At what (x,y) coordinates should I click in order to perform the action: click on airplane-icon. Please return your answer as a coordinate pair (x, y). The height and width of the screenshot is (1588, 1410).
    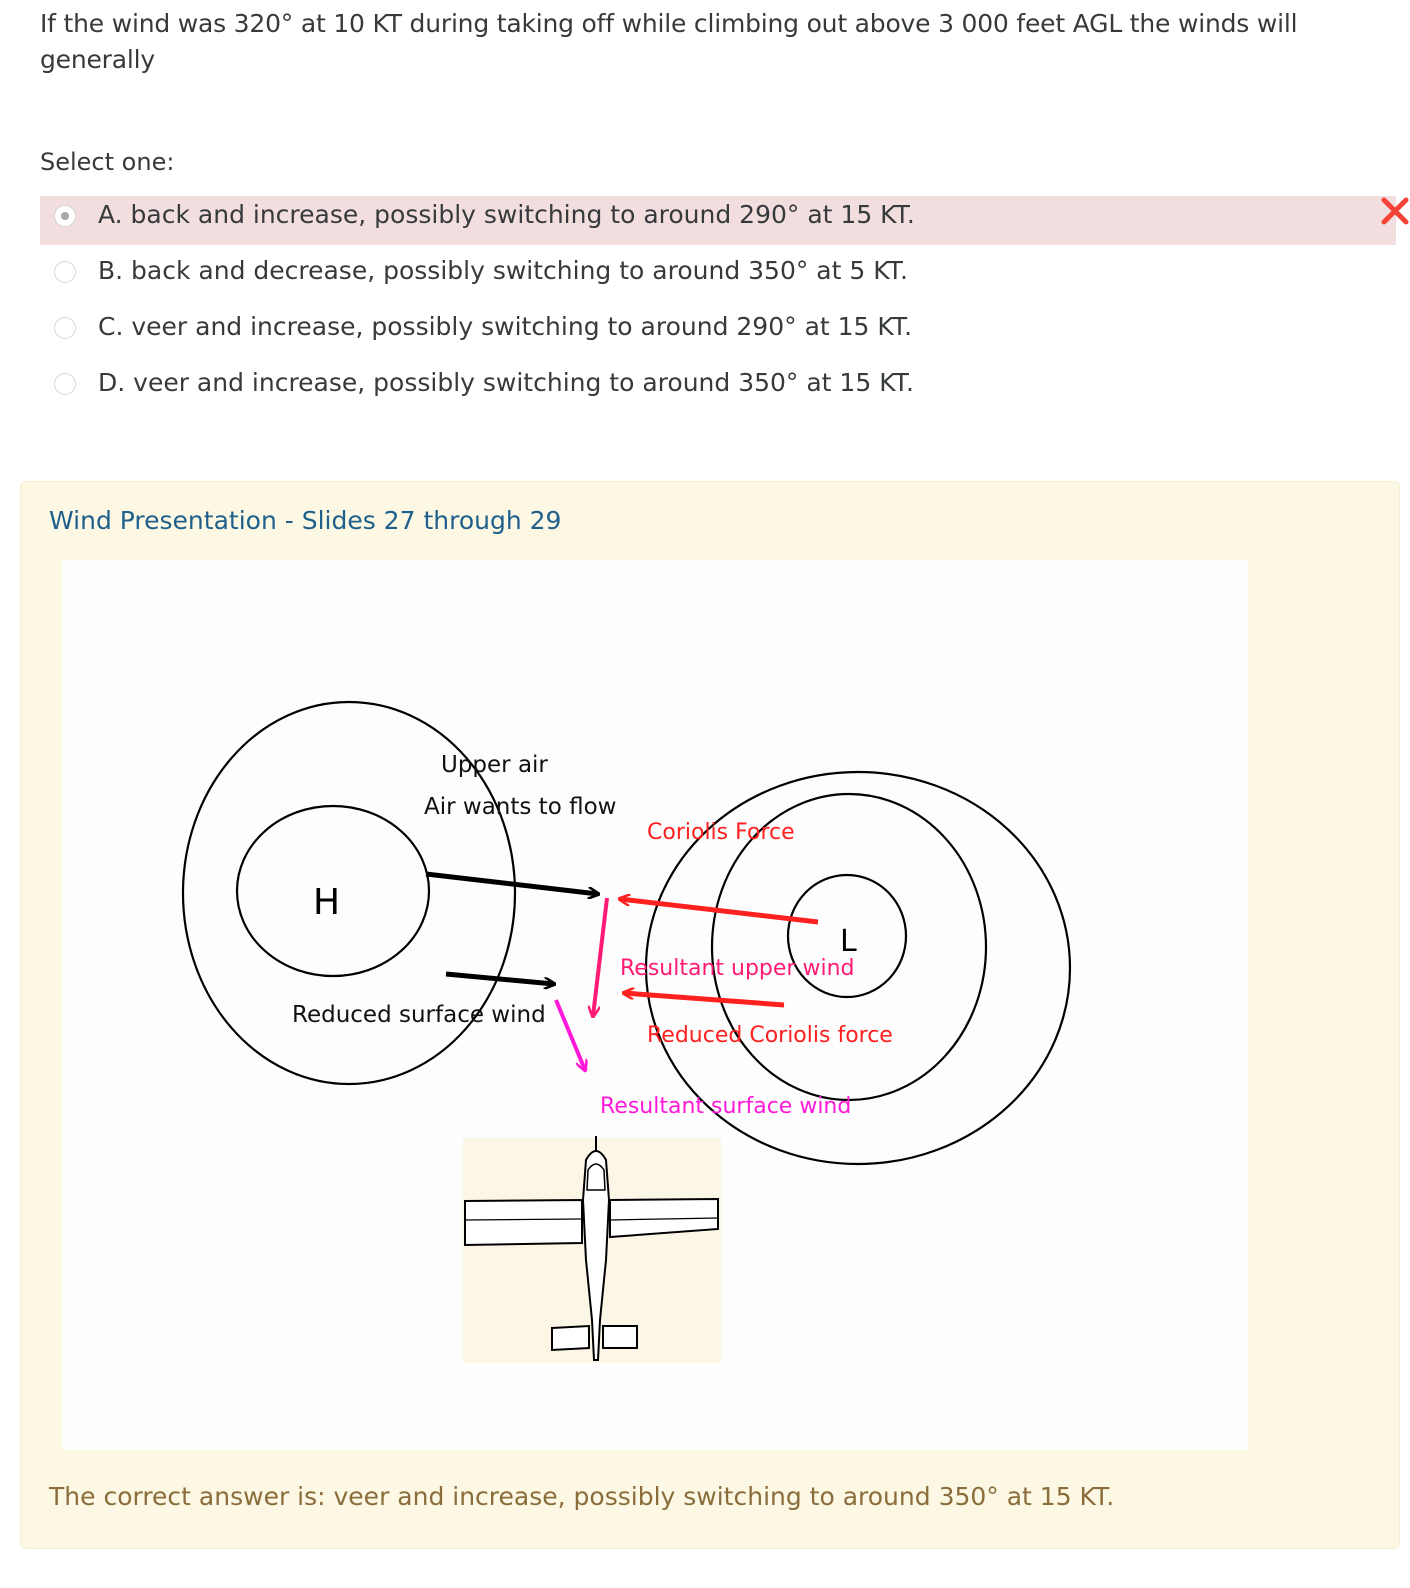
    Looking at the image, I should click on (592, 1249).